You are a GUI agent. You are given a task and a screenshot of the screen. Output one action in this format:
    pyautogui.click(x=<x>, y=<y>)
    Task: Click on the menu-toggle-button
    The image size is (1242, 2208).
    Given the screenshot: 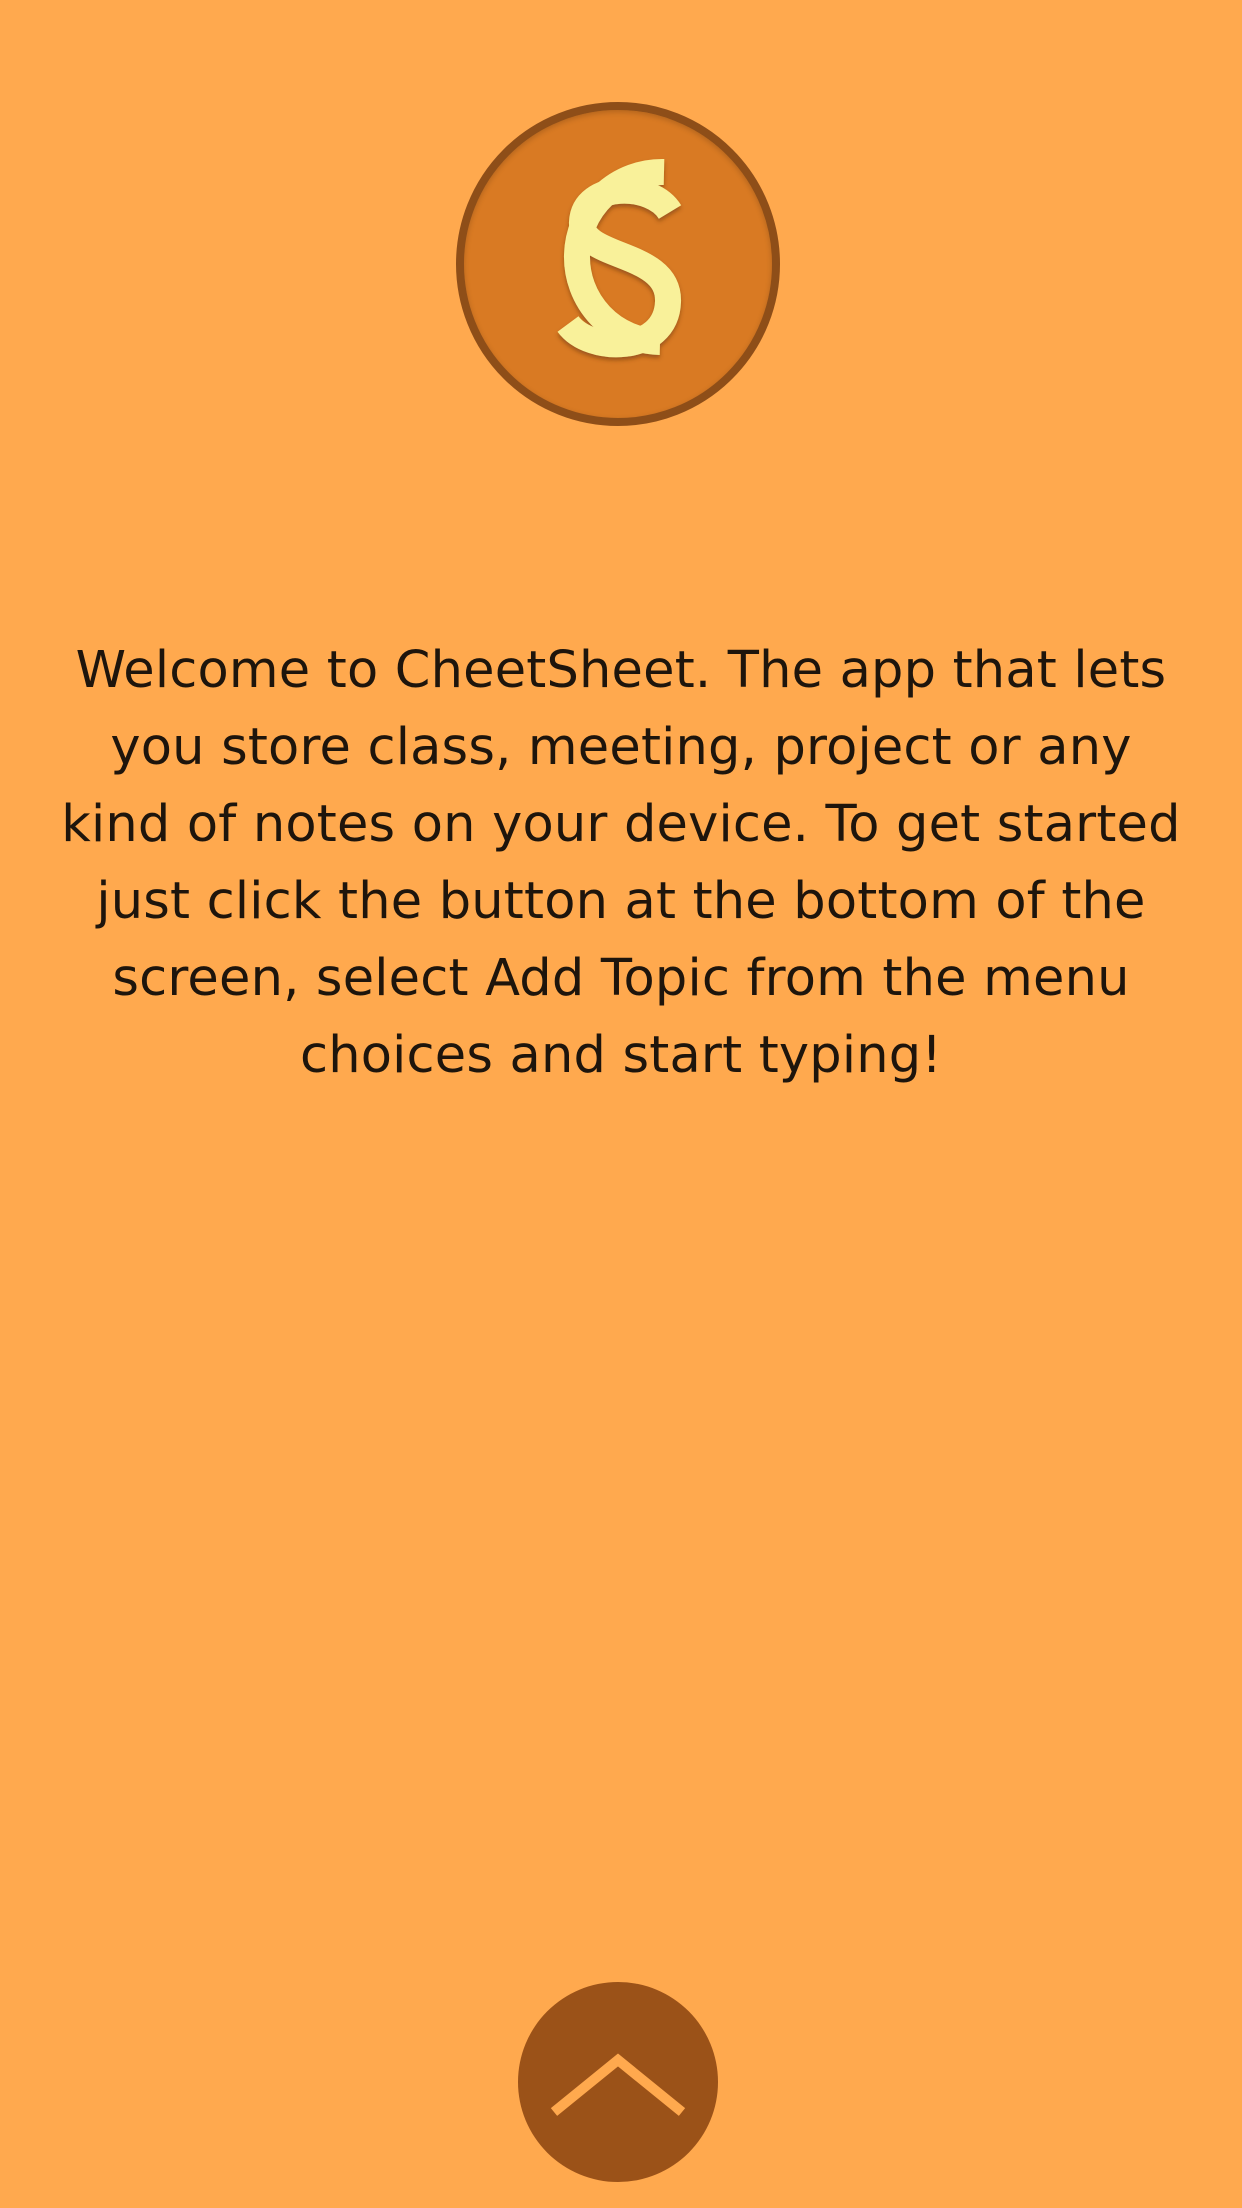 What is the action you would take?
    pyautogui.click(x=618, y=2082)
    